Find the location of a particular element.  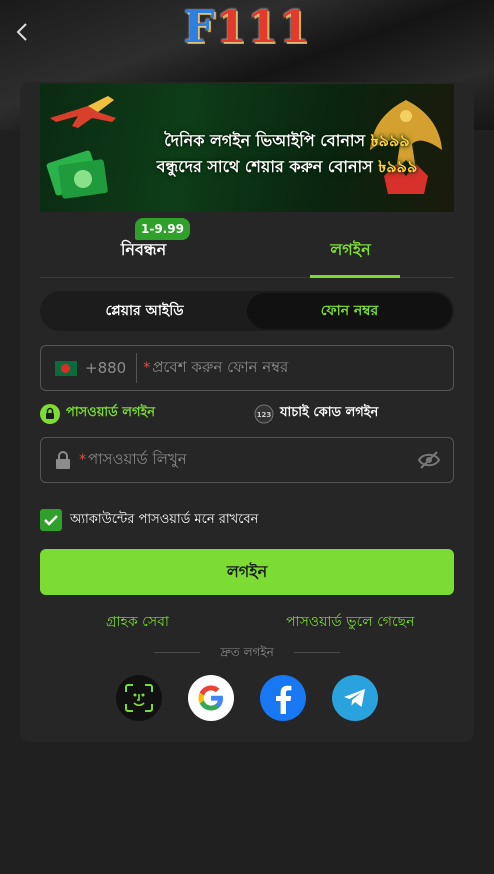

phone-input-field: +880 * প্রবেশ করুন ফোন নম্বর is located at coordinates (247, 368).